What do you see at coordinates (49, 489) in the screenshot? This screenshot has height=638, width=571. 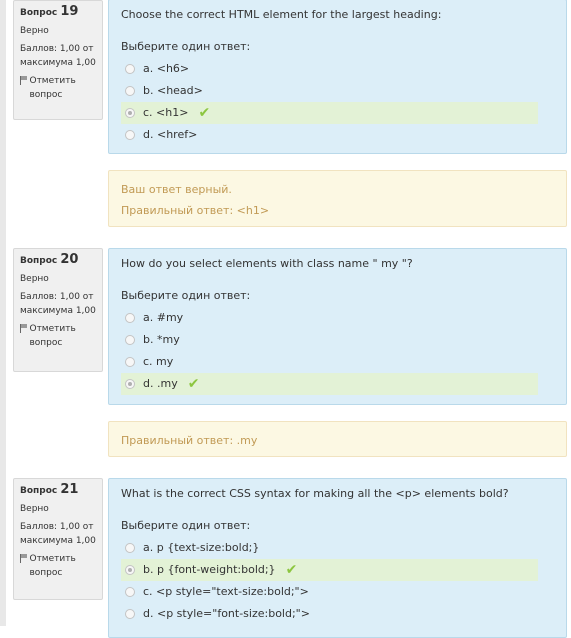 I see `question-number: Вопрос 21` at bounding box center [49, 489].